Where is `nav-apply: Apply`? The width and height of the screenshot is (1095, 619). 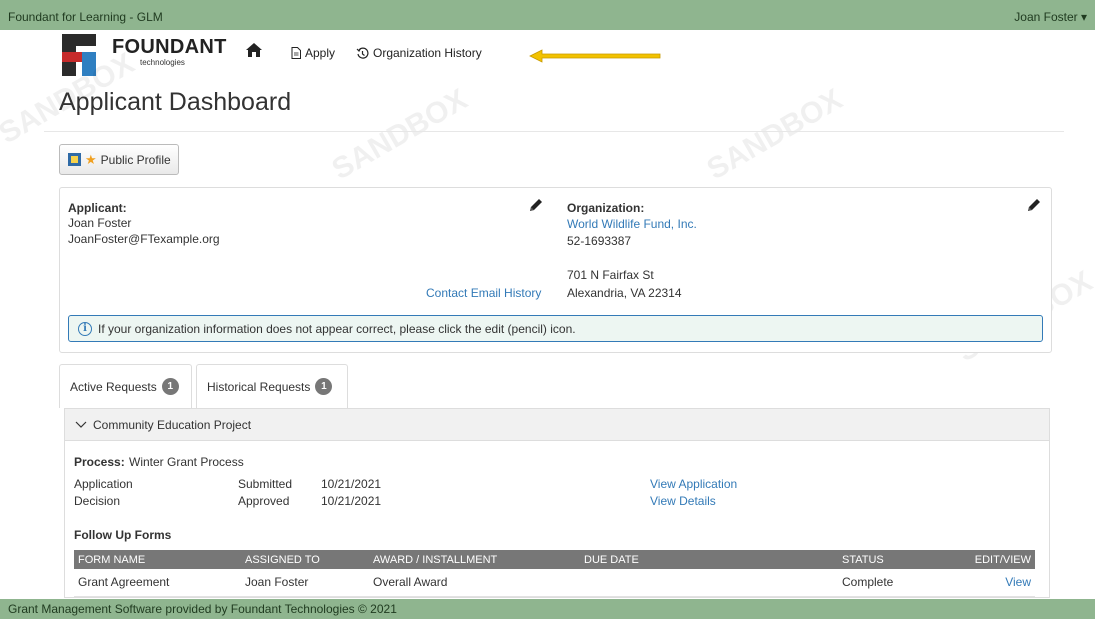
nav-apply: Apply is located at coordinates (313, 53).